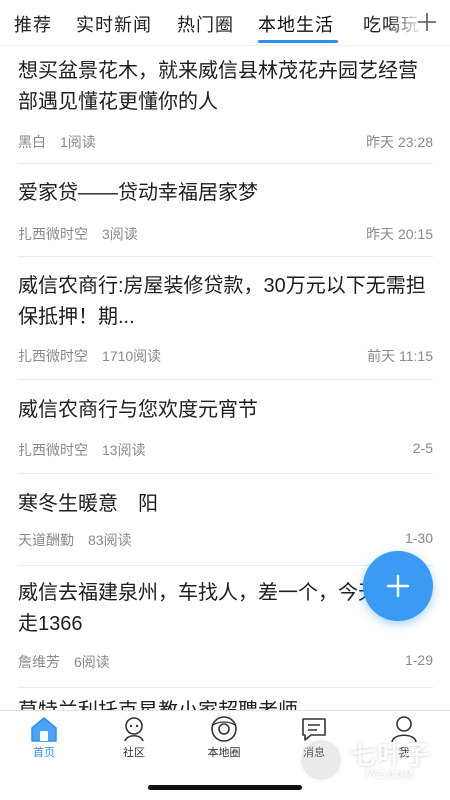  What do you see at coordinates (224, 753) in the screenshot?
I see `nav-label: 本地圈` at bounding box center [224, 753].